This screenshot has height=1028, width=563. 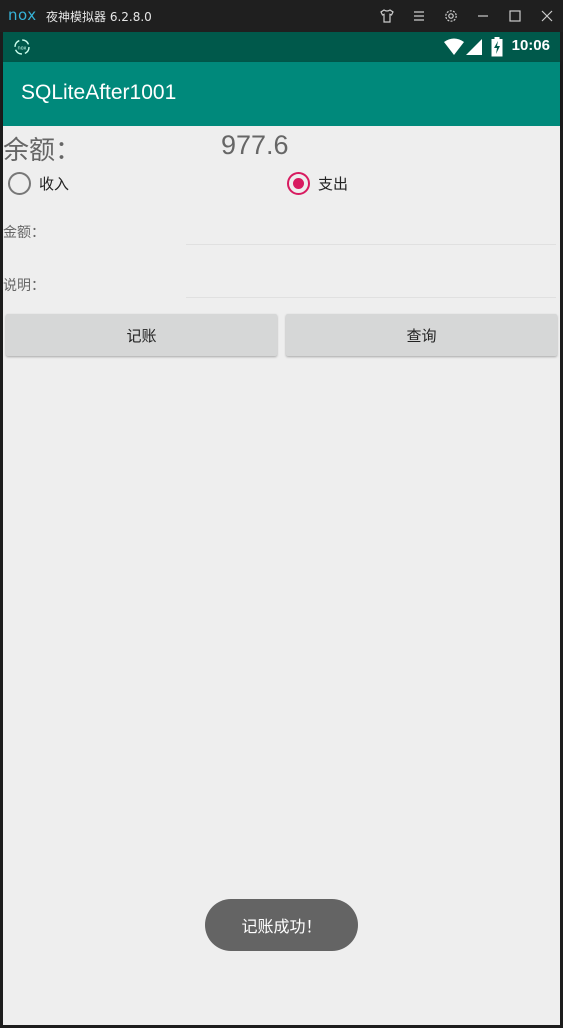 I want to click on toast-message: 记账成功！, so click(x=281, y=925).